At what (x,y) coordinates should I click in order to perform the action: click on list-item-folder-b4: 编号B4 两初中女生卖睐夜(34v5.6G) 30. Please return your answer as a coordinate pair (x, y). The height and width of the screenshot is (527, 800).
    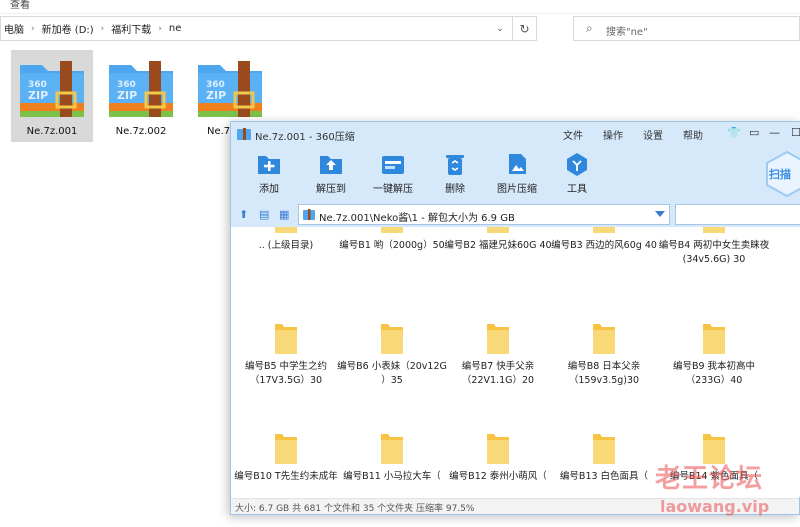
    Looking at the image, I should click on (714, 247).